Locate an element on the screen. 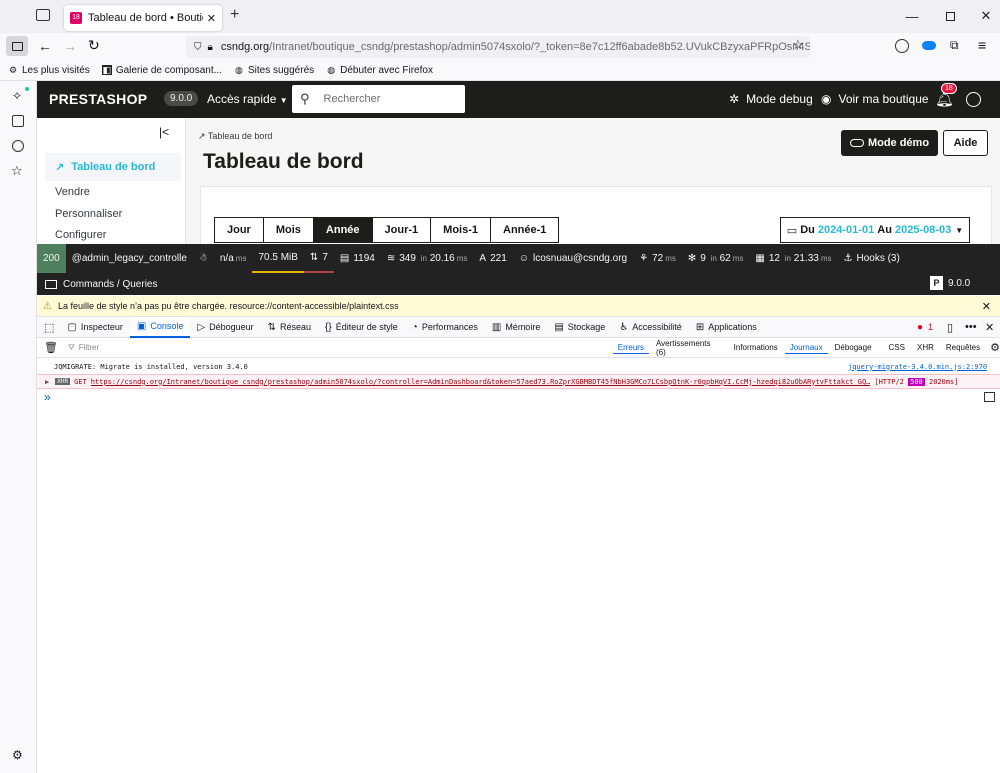 The height and width of the screenshot is (773, 1000). pick-element-icon: ⬚ is located at coordinates (49, 327).